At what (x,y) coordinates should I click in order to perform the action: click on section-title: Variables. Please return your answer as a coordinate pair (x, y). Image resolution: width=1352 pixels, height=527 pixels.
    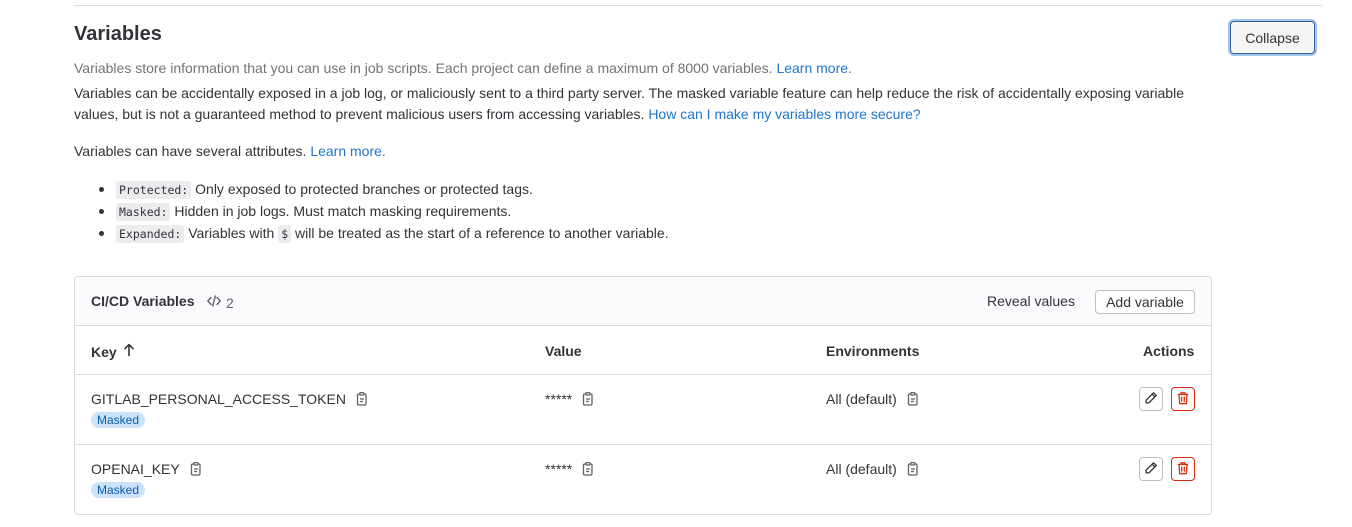
    Looking at the image, I should click on (118, 34).